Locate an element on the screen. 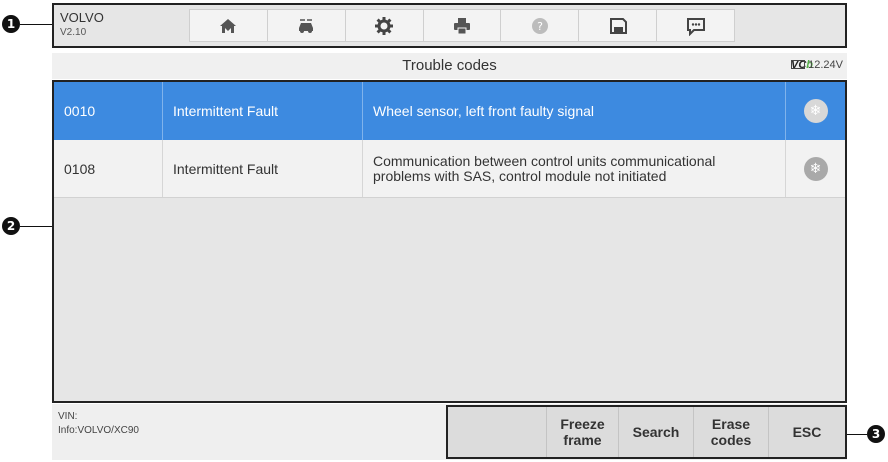  function-buttons: Freeze frame Search Erase codes ESC is located at coordinates (646, 432).